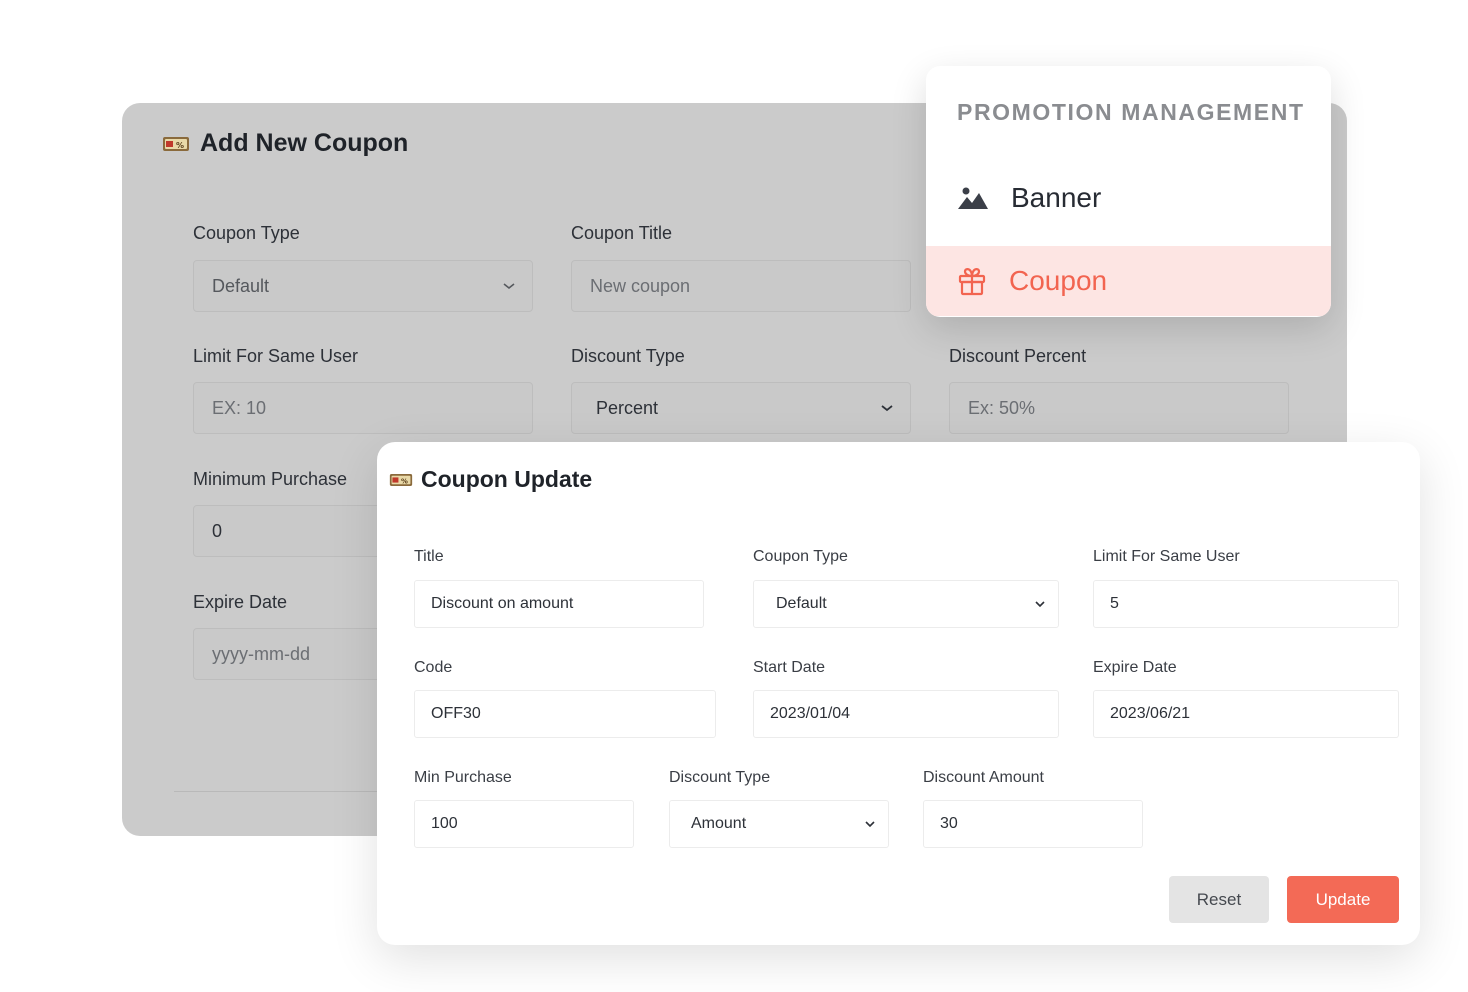  Describe the element at coordinates (622, 233) in the screenshot. I see `coupon-title-label: Coupon Title` at that location.